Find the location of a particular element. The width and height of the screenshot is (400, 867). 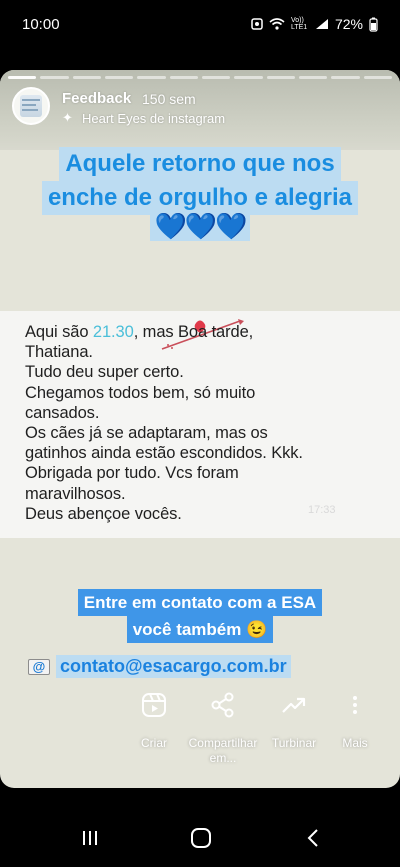

contact-callout: Entre em contato com a ESA você também 😉 is located at coordinates (200, 616).